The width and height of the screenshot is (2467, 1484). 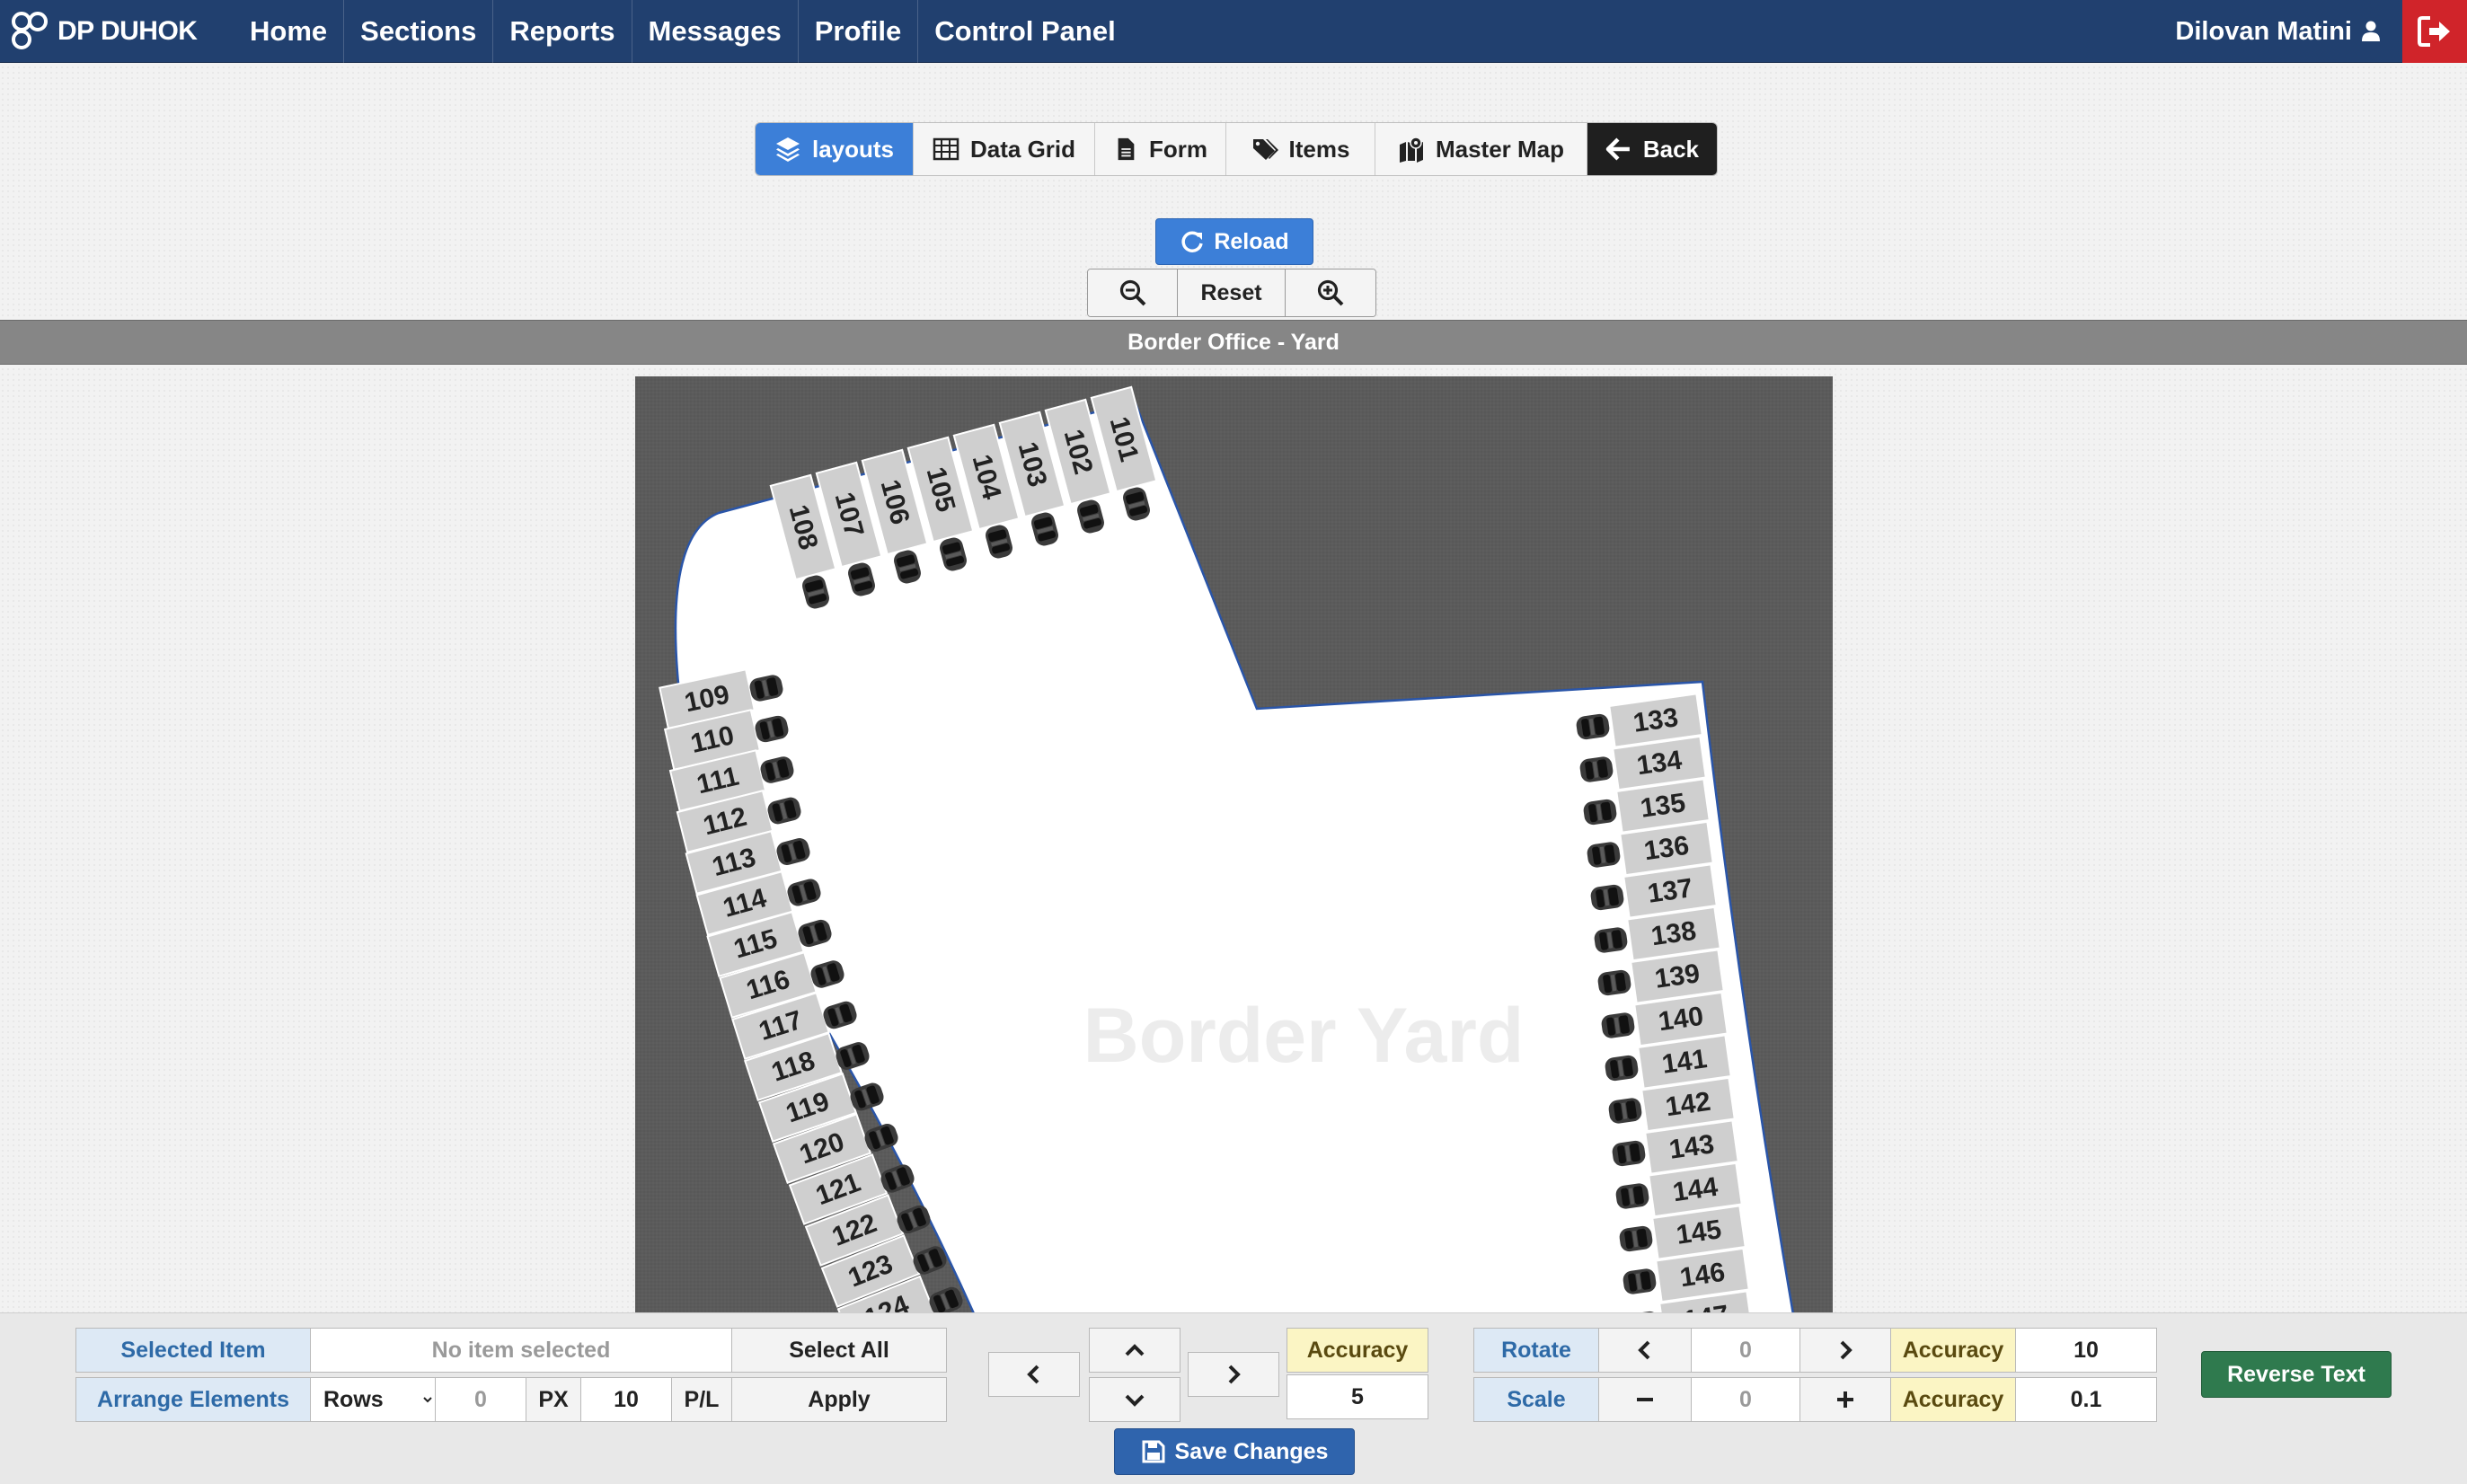 I want to click on px-unit-label: PX, so click(x=553, y=1399).